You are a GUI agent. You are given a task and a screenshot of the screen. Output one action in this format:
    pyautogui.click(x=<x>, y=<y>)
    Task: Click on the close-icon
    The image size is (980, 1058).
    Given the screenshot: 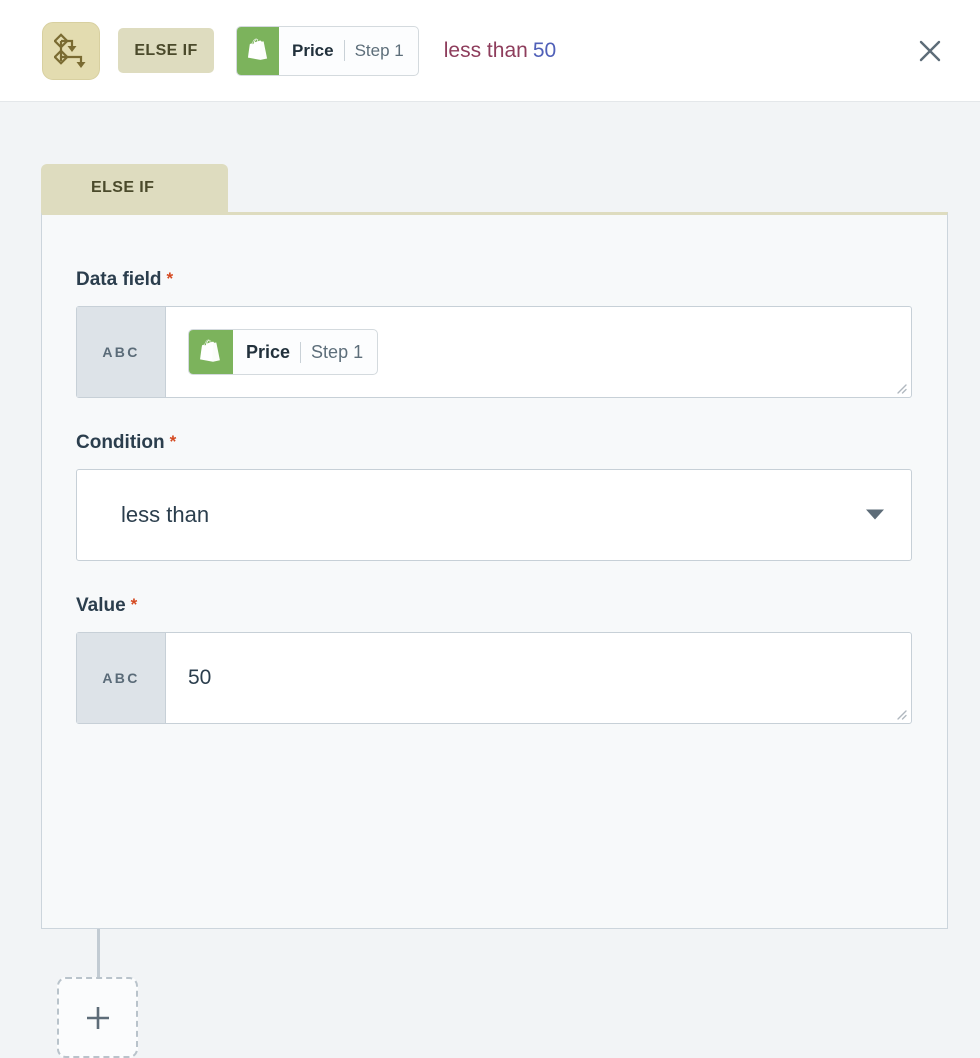 What is the action you would take?
    pyautogui.click(x=930, y=50)
    